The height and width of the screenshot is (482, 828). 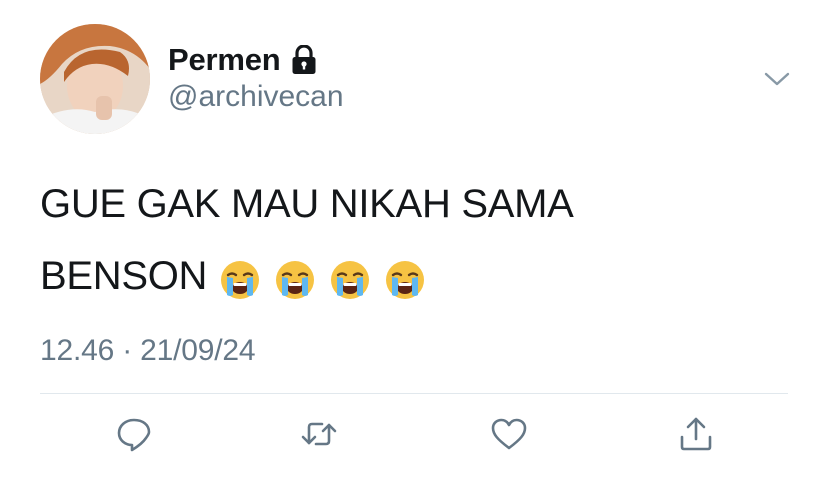 I want to click on heart-icon, so click(x=509, y=434).